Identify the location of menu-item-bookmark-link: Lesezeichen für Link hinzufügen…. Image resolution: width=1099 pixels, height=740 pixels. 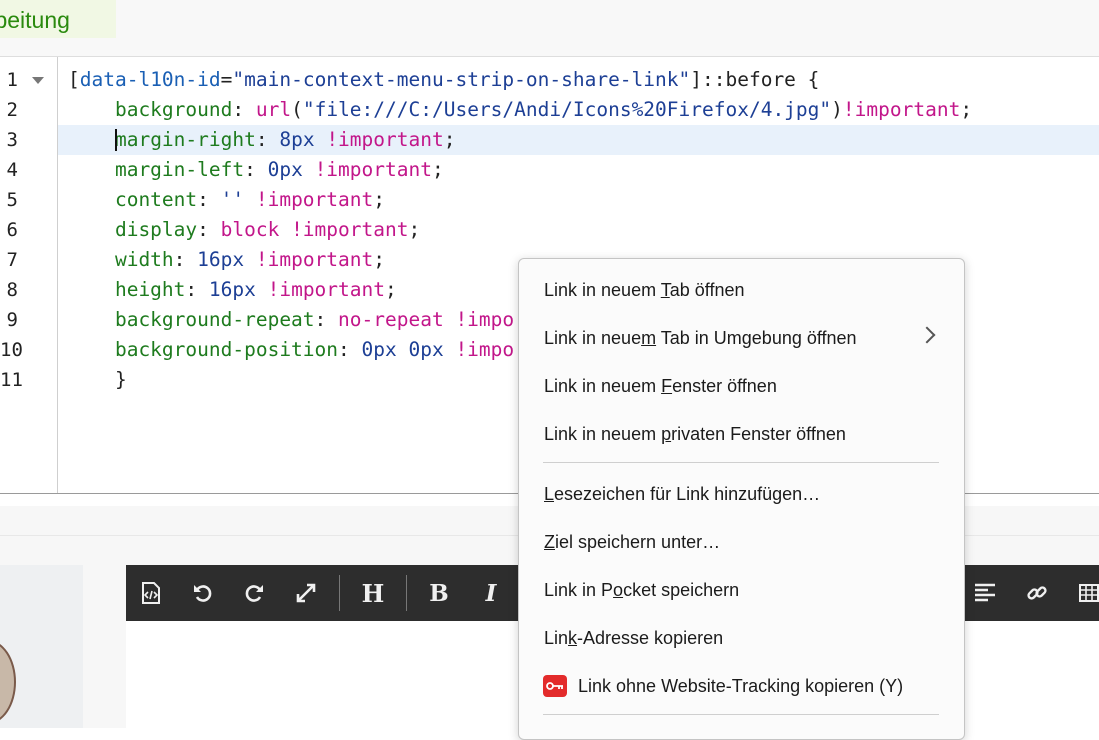
(682, 494).